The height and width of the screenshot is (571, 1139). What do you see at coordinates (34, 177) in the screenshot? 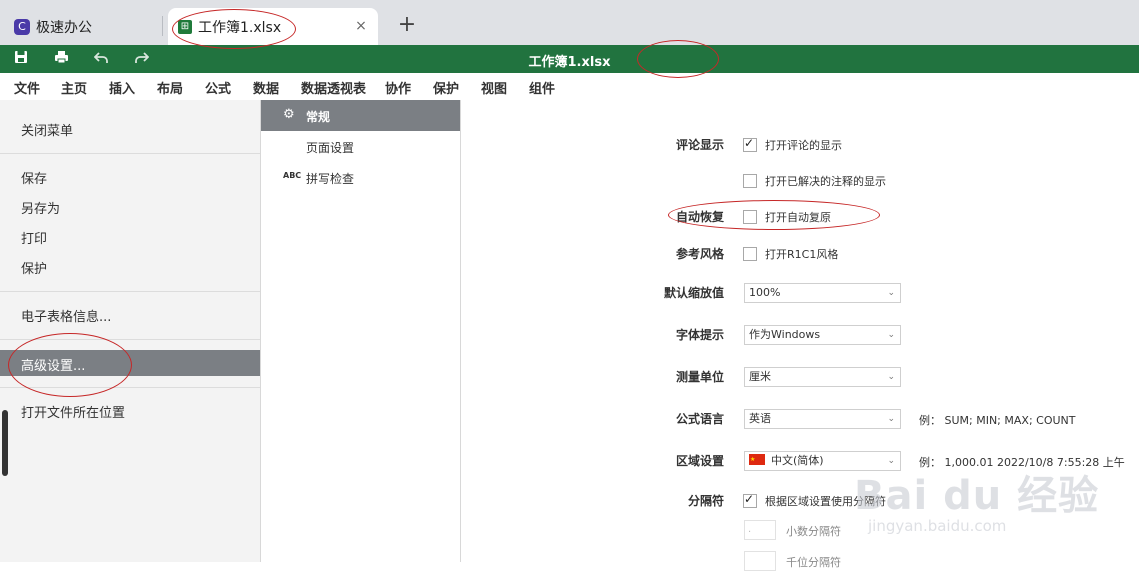
I see `save-item: 保存` at bounding box center [34, 177].